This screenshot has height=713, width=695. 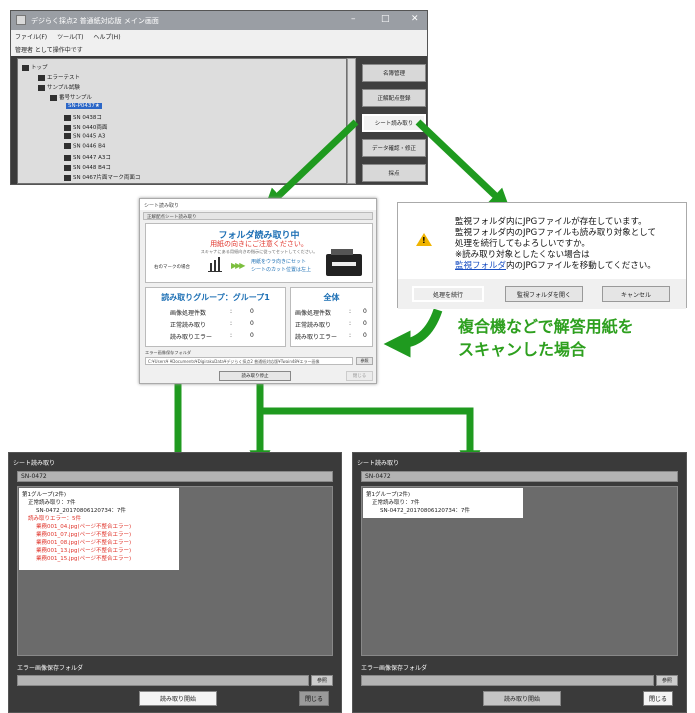 What do you see at coordinates (215, 264) in the screenshot?
I see `timing-mark-icon` at bounding box center [215, 264].